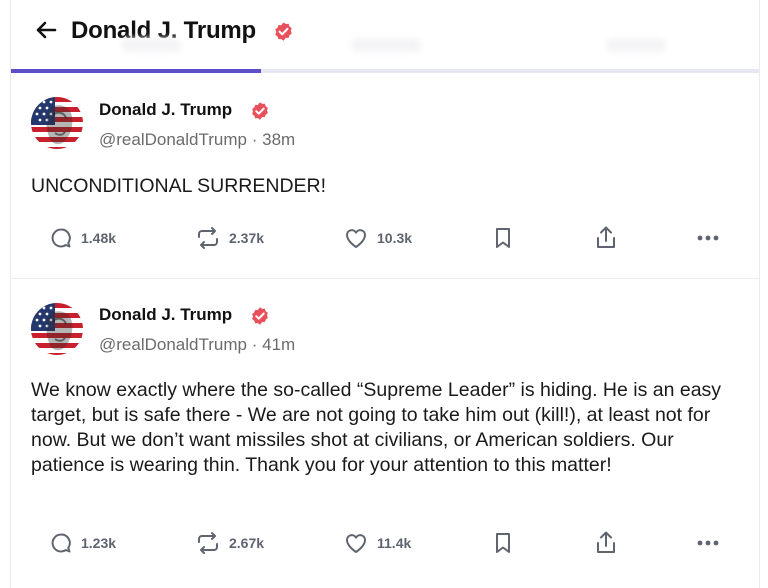 The height and width of the screenshot is (588, 768). I want to click on reply-count: 1.48k, so click(99, 238).